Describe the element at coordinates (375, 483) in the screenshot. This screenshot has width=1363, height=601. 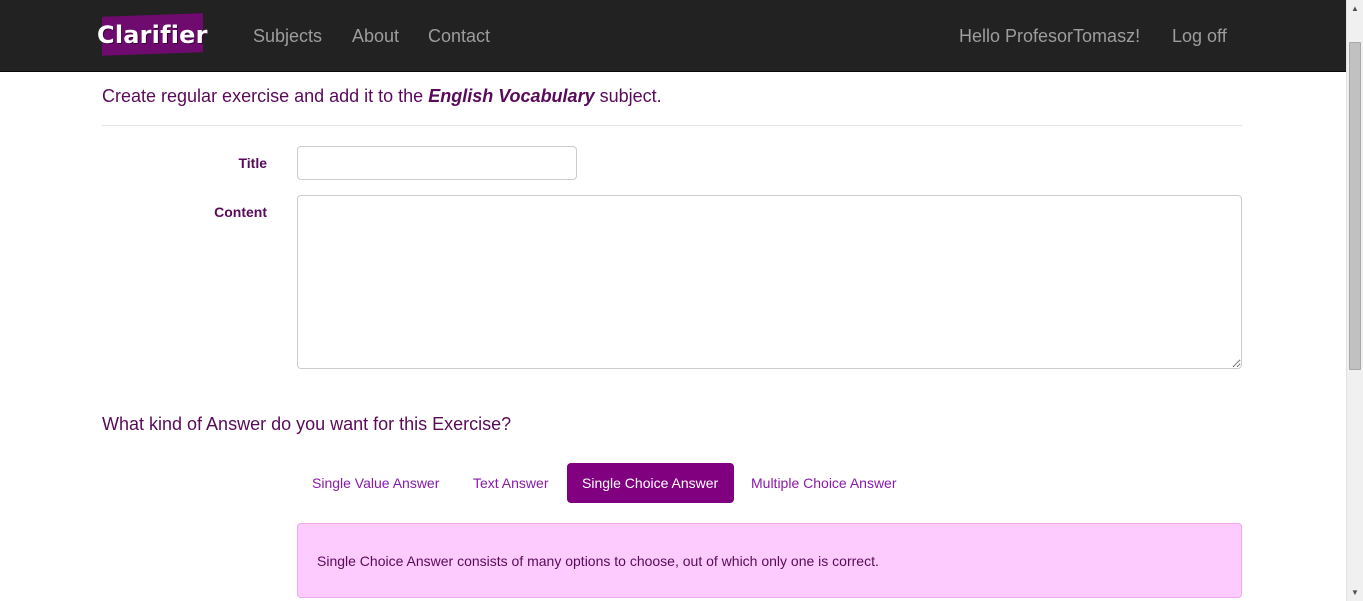
I see `tab-single-value-answer: Single Value Answer` at that location.